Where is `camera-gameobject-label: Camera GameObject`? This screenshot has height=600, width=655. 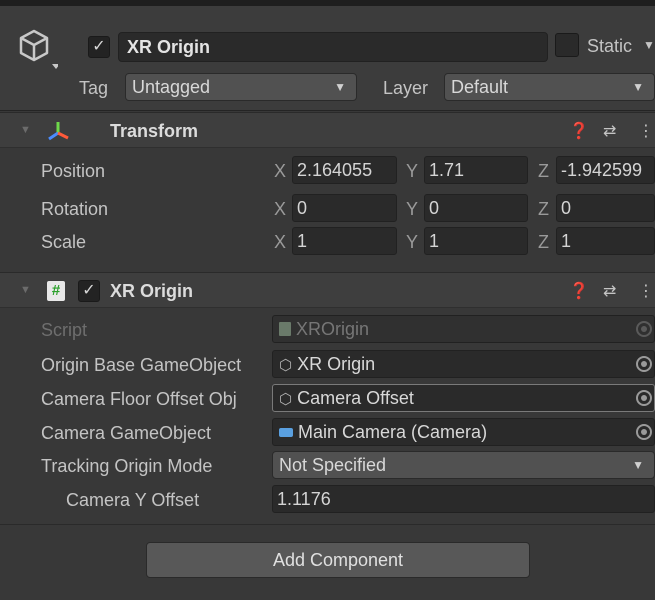 camera-gameobject-label: Camera GameObject is located at coordinates (126, 433).